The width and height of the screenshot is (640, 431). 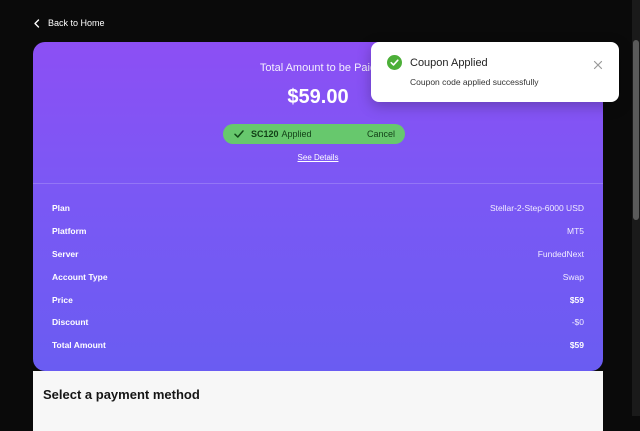 I want to click on detail-row-server: Server FundedNext, so click(x=318, y=254).